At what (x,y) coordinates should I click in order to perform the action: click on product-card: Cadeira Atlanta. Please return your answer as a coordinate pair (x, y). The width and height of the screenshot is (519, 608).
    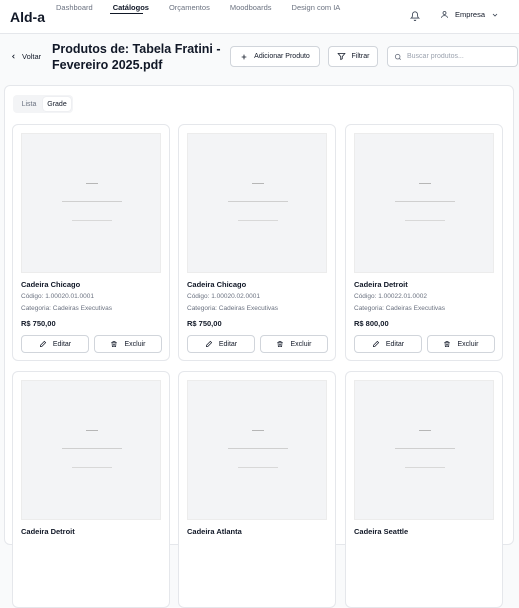
    Looking at the image, I should click on (257, 489).